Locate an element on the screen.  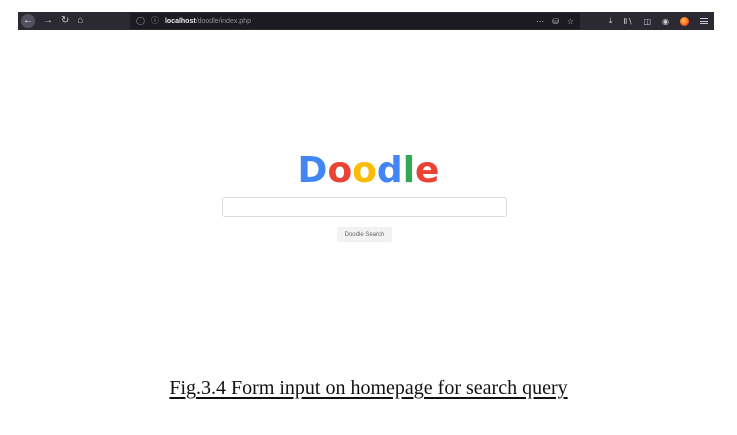
doodle-logo: Doodle is located at coordinates (368, 171).